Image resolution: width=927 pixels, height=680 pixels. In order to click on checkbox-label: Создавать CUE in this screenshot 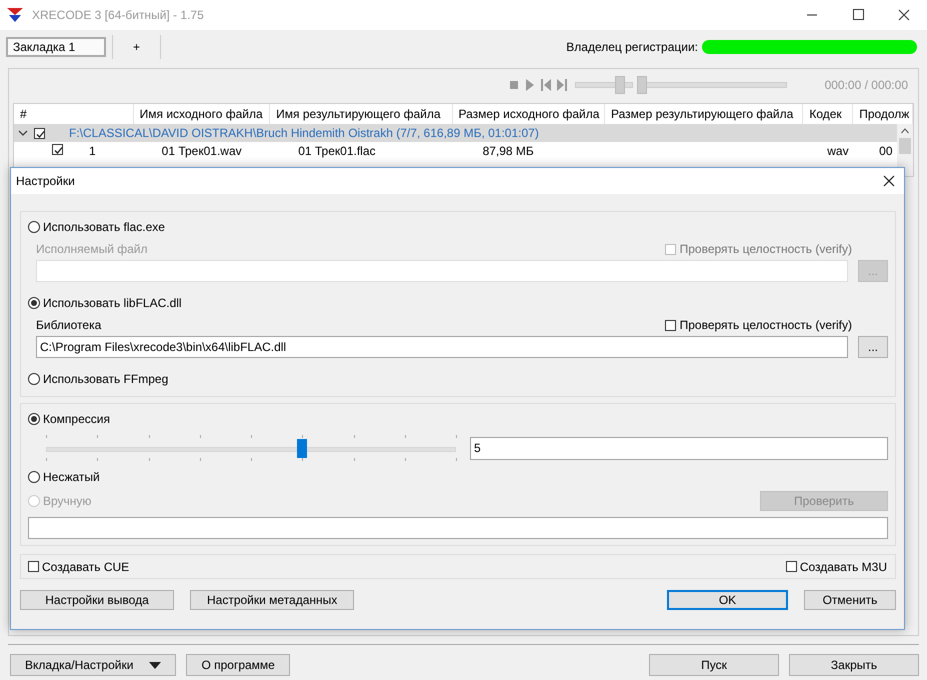, I will do `click(86, 567)`.